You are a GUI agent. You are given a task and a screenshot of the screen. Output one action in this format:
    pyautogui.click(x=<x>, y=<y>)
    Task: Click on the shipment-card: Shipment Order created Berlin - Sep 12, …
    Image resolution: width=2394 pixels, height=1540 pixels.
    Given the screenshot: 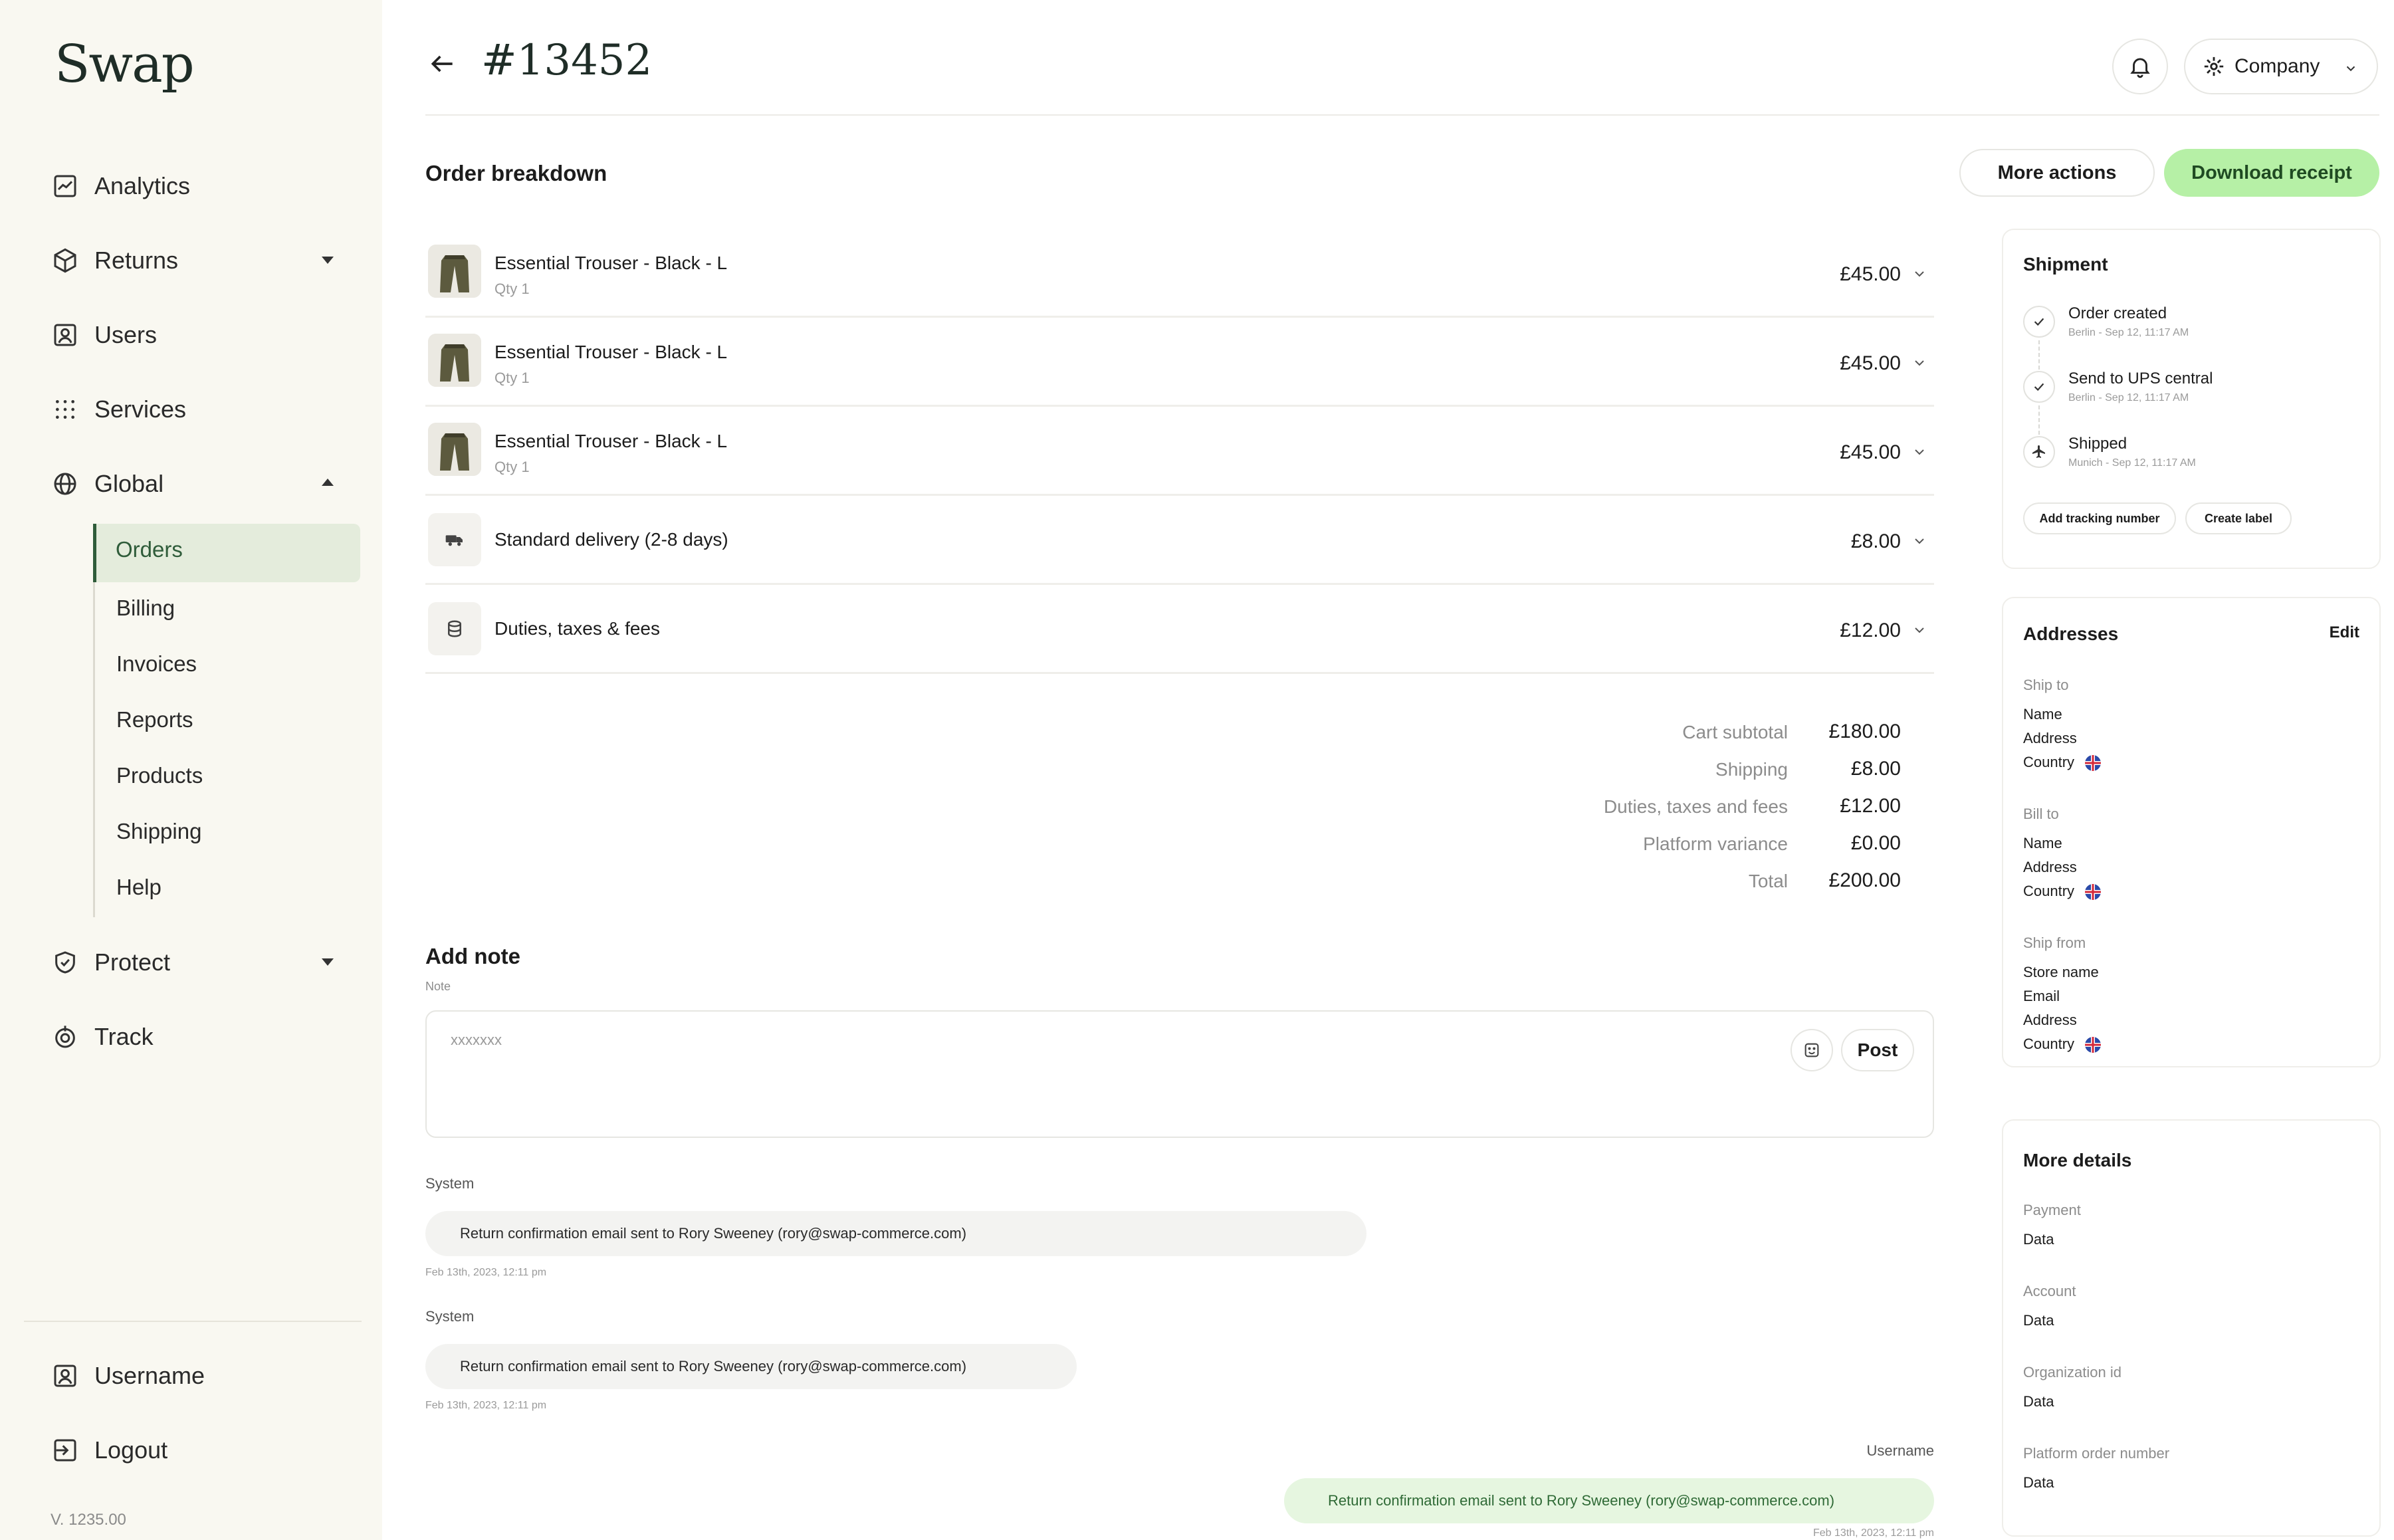 What is the action you would take?
    pyautogui.click(x=2191, y=399)
    